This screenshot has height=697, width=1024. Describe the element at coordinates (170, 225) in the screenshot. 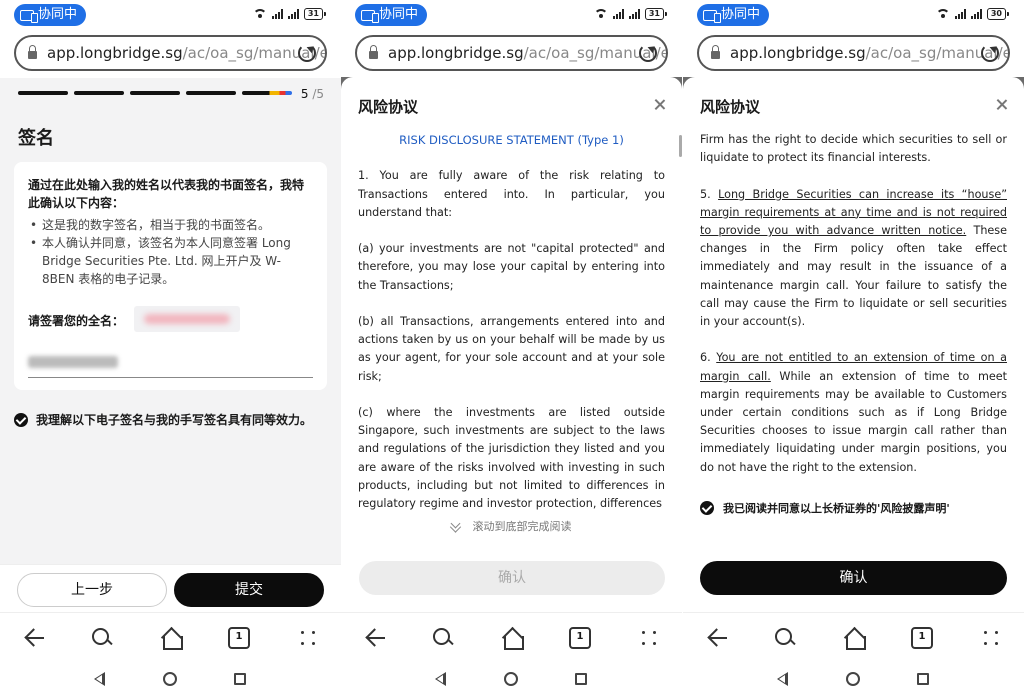

I see `list-item: 这是我的数字签名，相当于我的书面签名。` at that location.